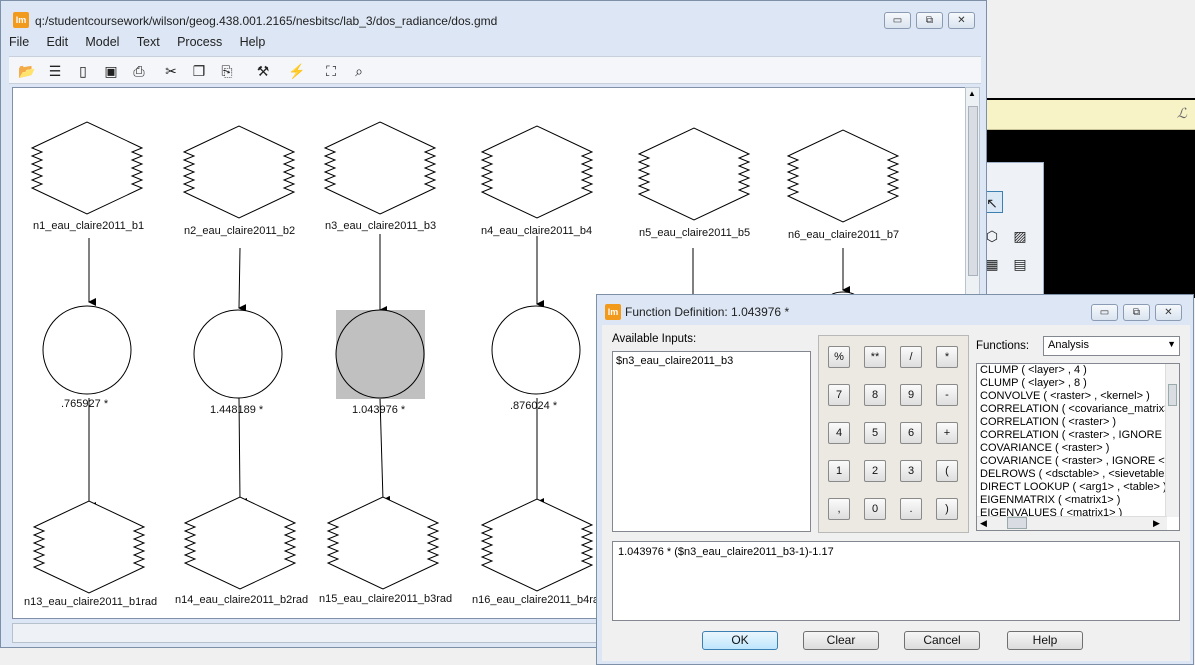 This screenshot has height=665, width=1195. Describe the element at coordinates (383, 543) in the screenshot. I see `raster-node-n15` at that location.